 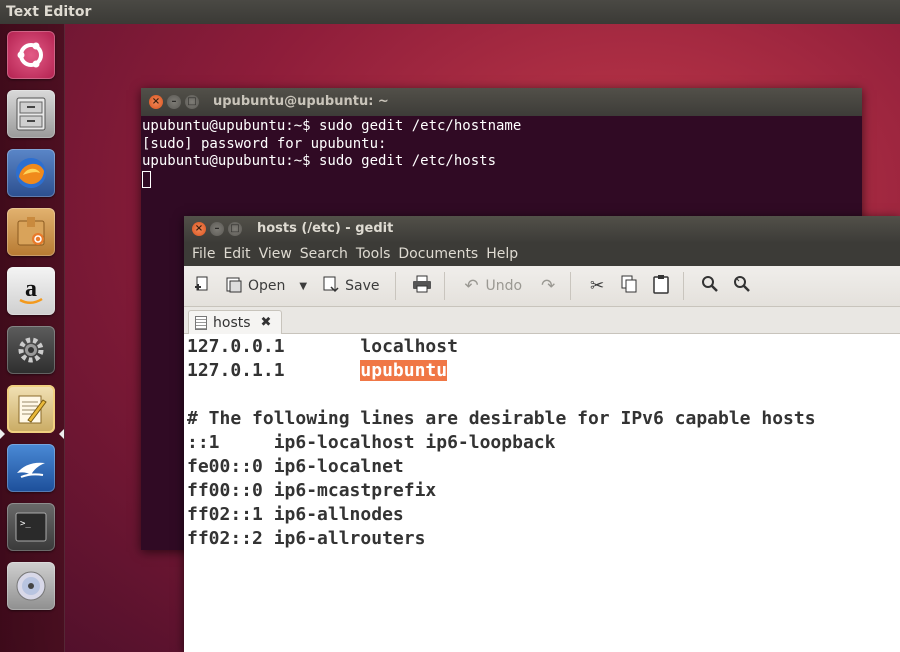 I want to click on svg-text: a, so click(x=31, y=289).